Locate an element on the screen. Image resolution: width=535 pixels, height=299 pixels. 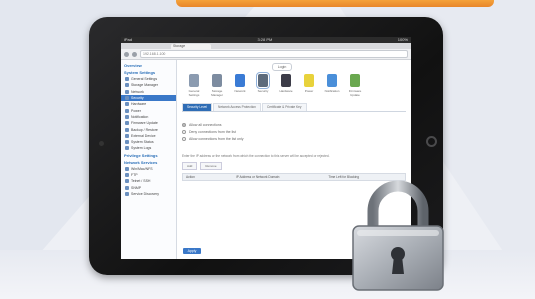
url-input: 192.168.1.100 is located at coordinates (274, 54).